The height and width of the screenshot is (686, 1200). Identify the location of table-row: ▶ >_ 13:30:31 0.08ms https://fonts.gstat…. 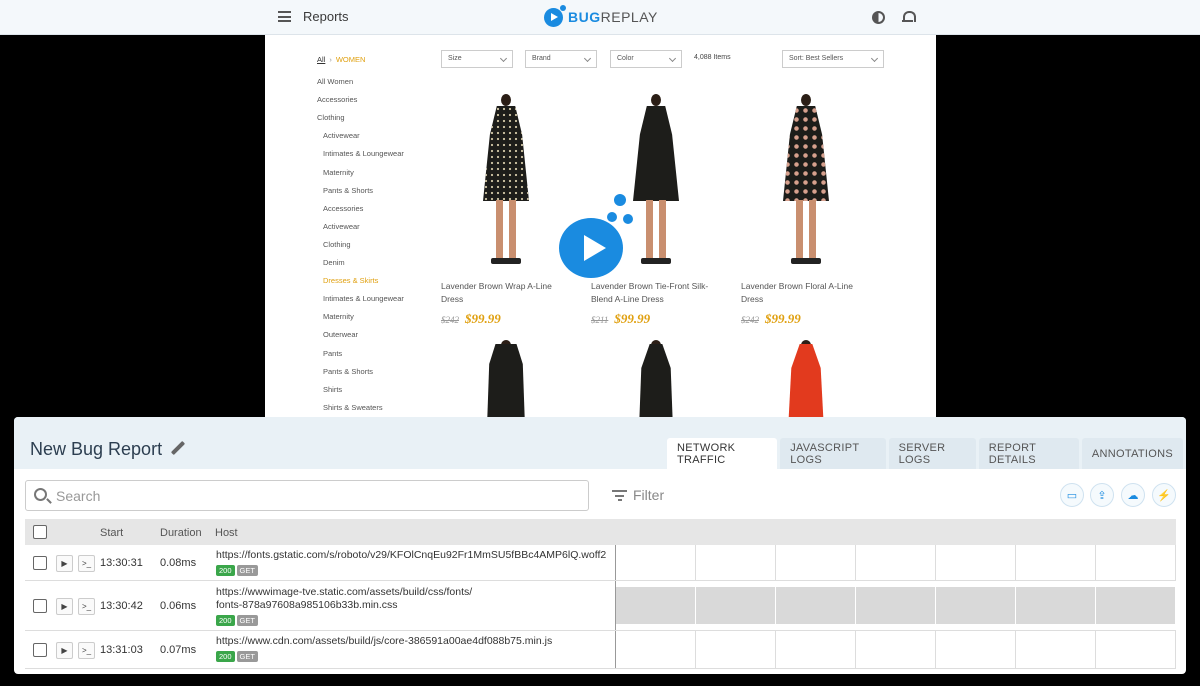
(600, 563).